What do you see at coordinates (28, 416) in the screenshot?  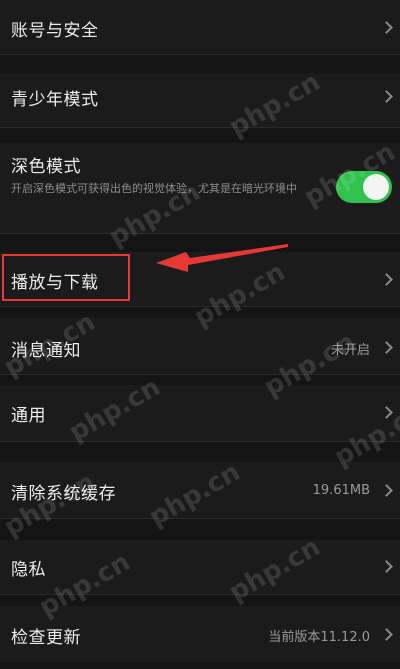 I see `settings-item-label: 通用` at bounding box center [28, 416].